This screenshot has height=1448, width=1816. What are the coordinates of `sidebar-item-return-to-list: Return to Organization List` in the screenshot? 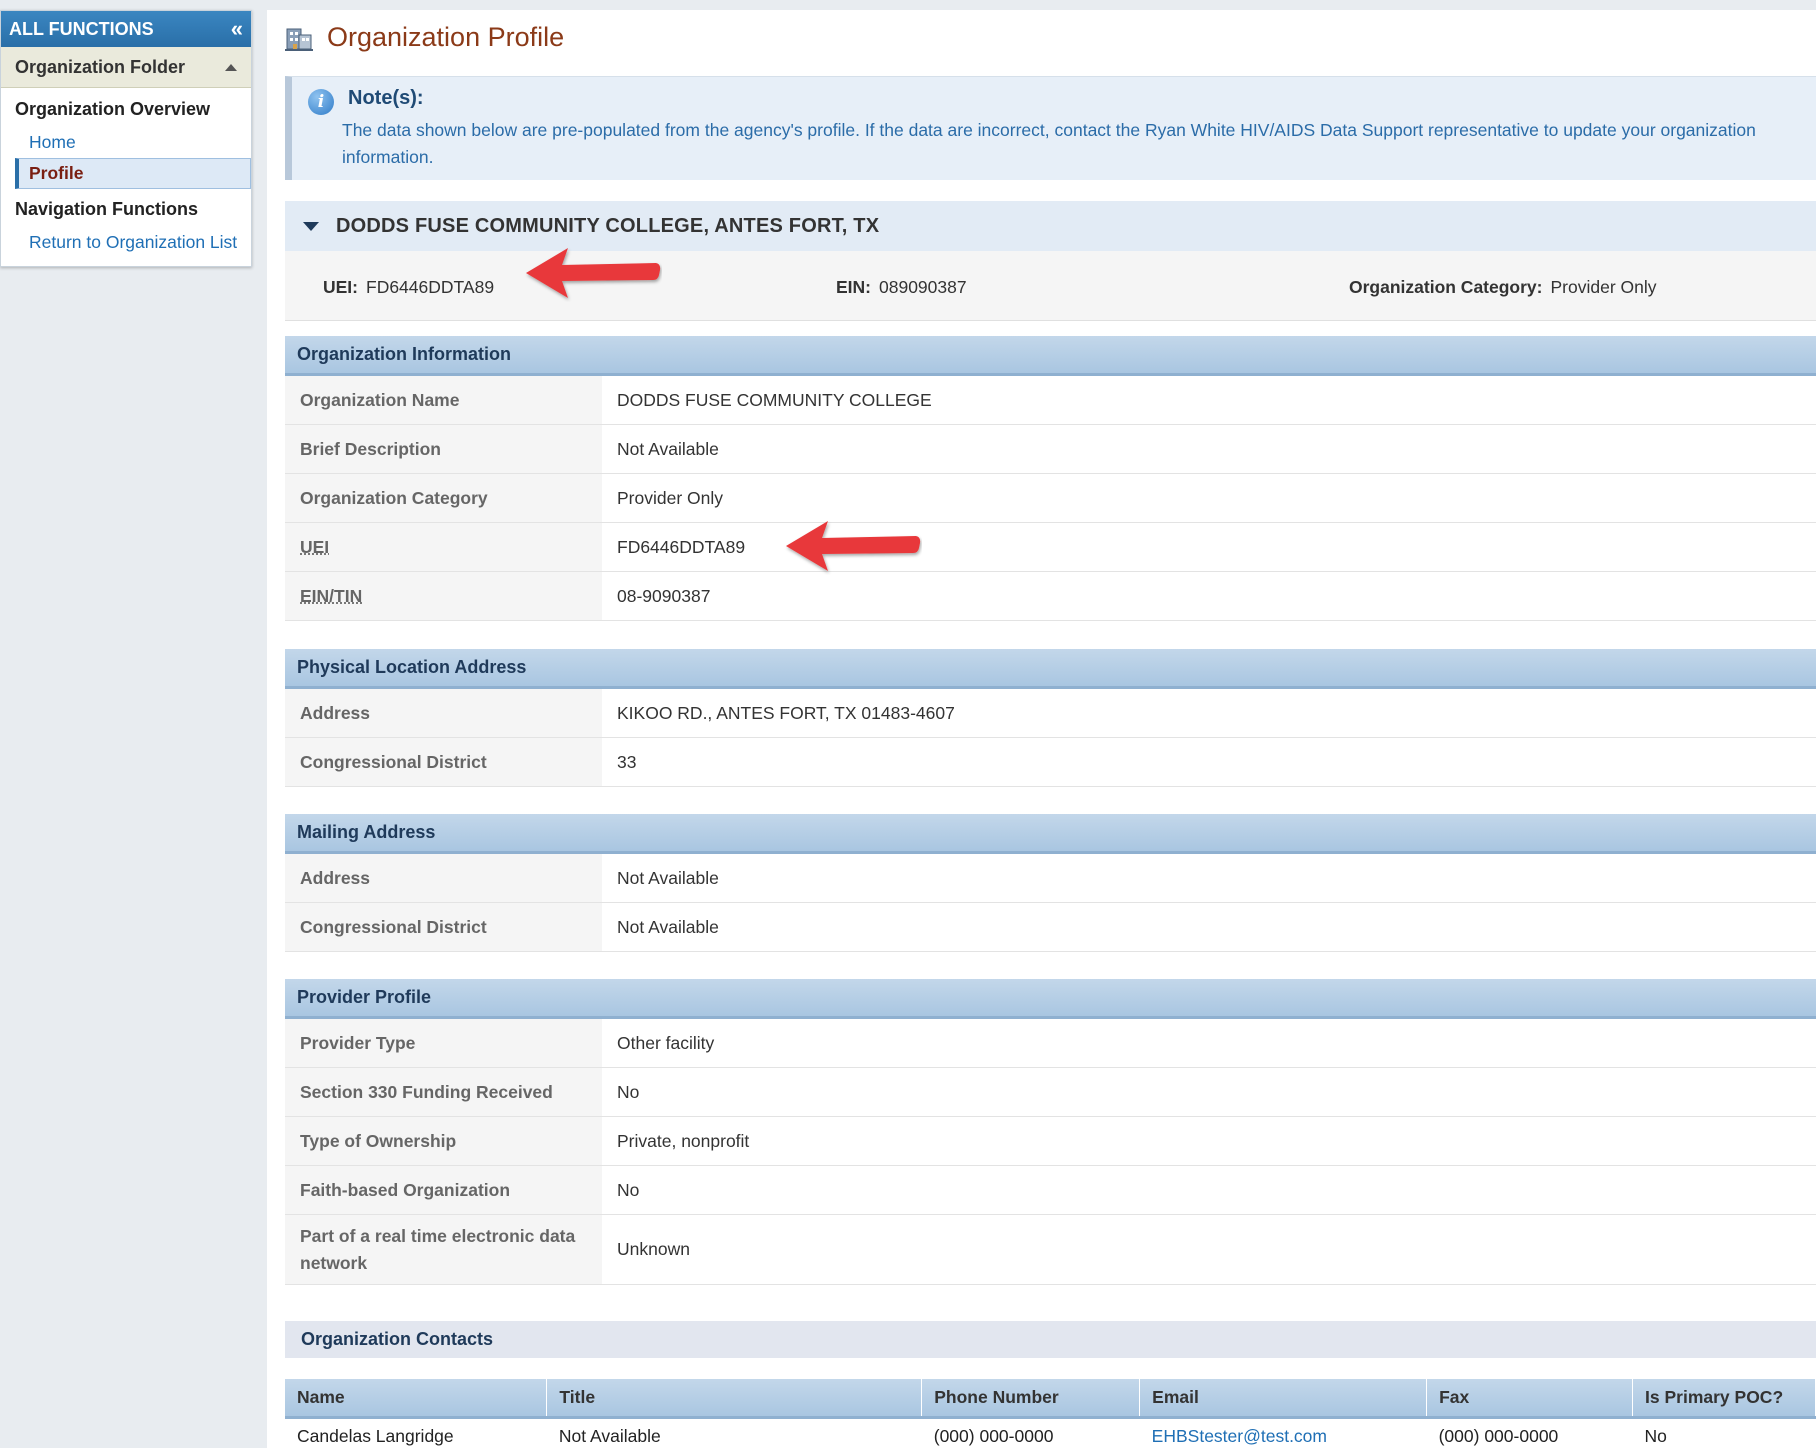 It's located at (126, 242).